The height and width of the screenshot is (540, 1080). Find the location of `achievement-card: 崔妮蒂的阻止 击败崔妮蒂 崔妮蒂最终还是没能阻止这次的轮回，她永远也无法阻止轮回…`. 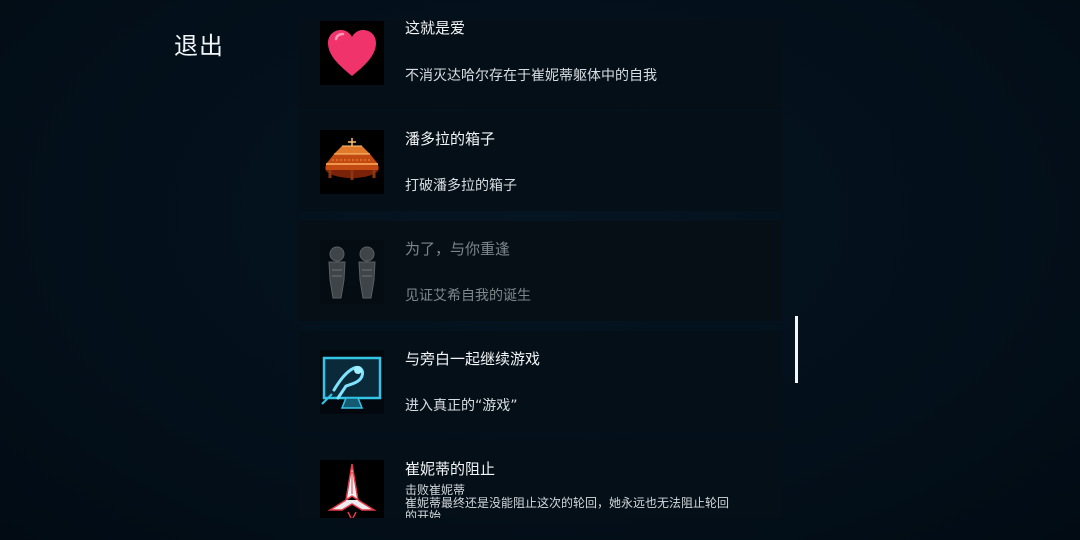

achievement-card: 崔妮蒂的阻止 击败崔妮蒂 崔妮蒂最终还是没能阻止这次的轮回，她永远也无法阻止轮回… is located at coordinates (540, 479).